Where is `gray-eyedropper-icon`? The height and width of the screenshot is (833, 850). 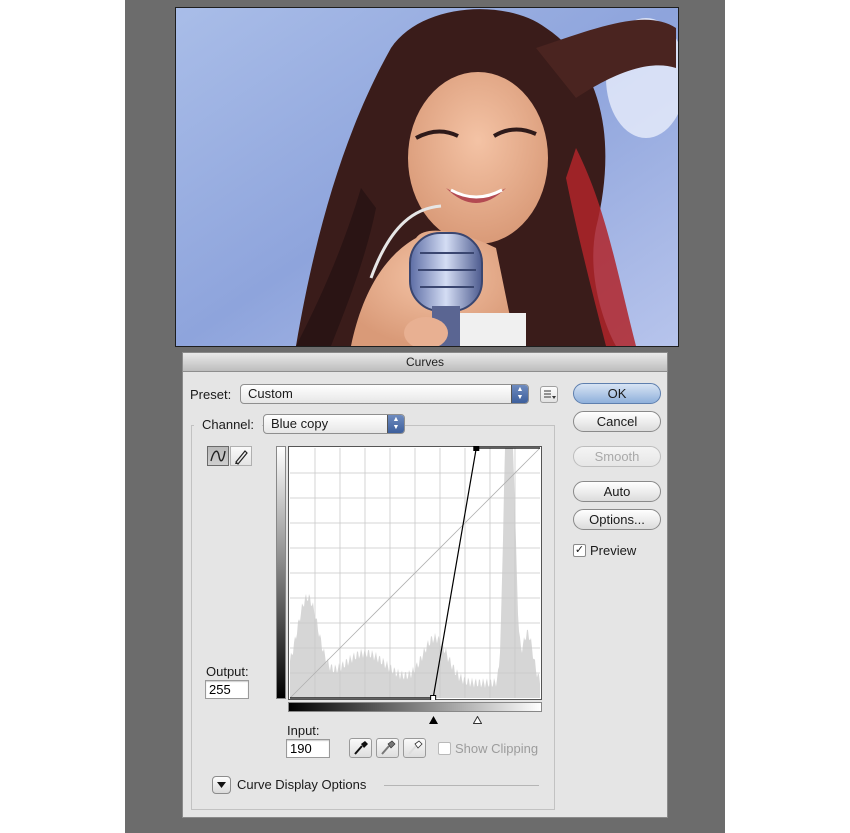 gray-eyedropper-icon is located at coordinates (387, 748).